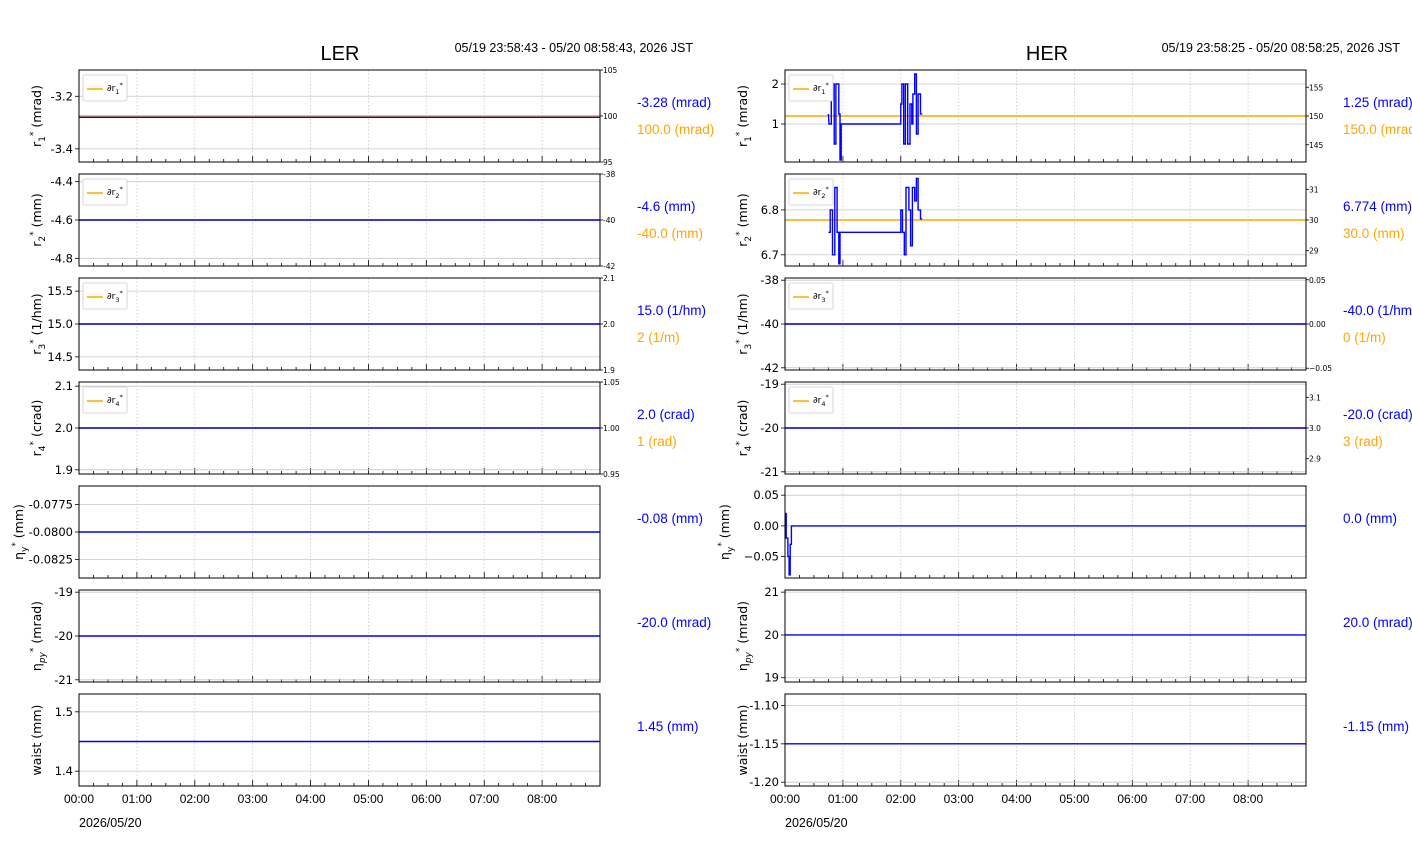 The image size is (1412, 864). I want to click on her-xtick-label: 01:00, so click(843, 799).